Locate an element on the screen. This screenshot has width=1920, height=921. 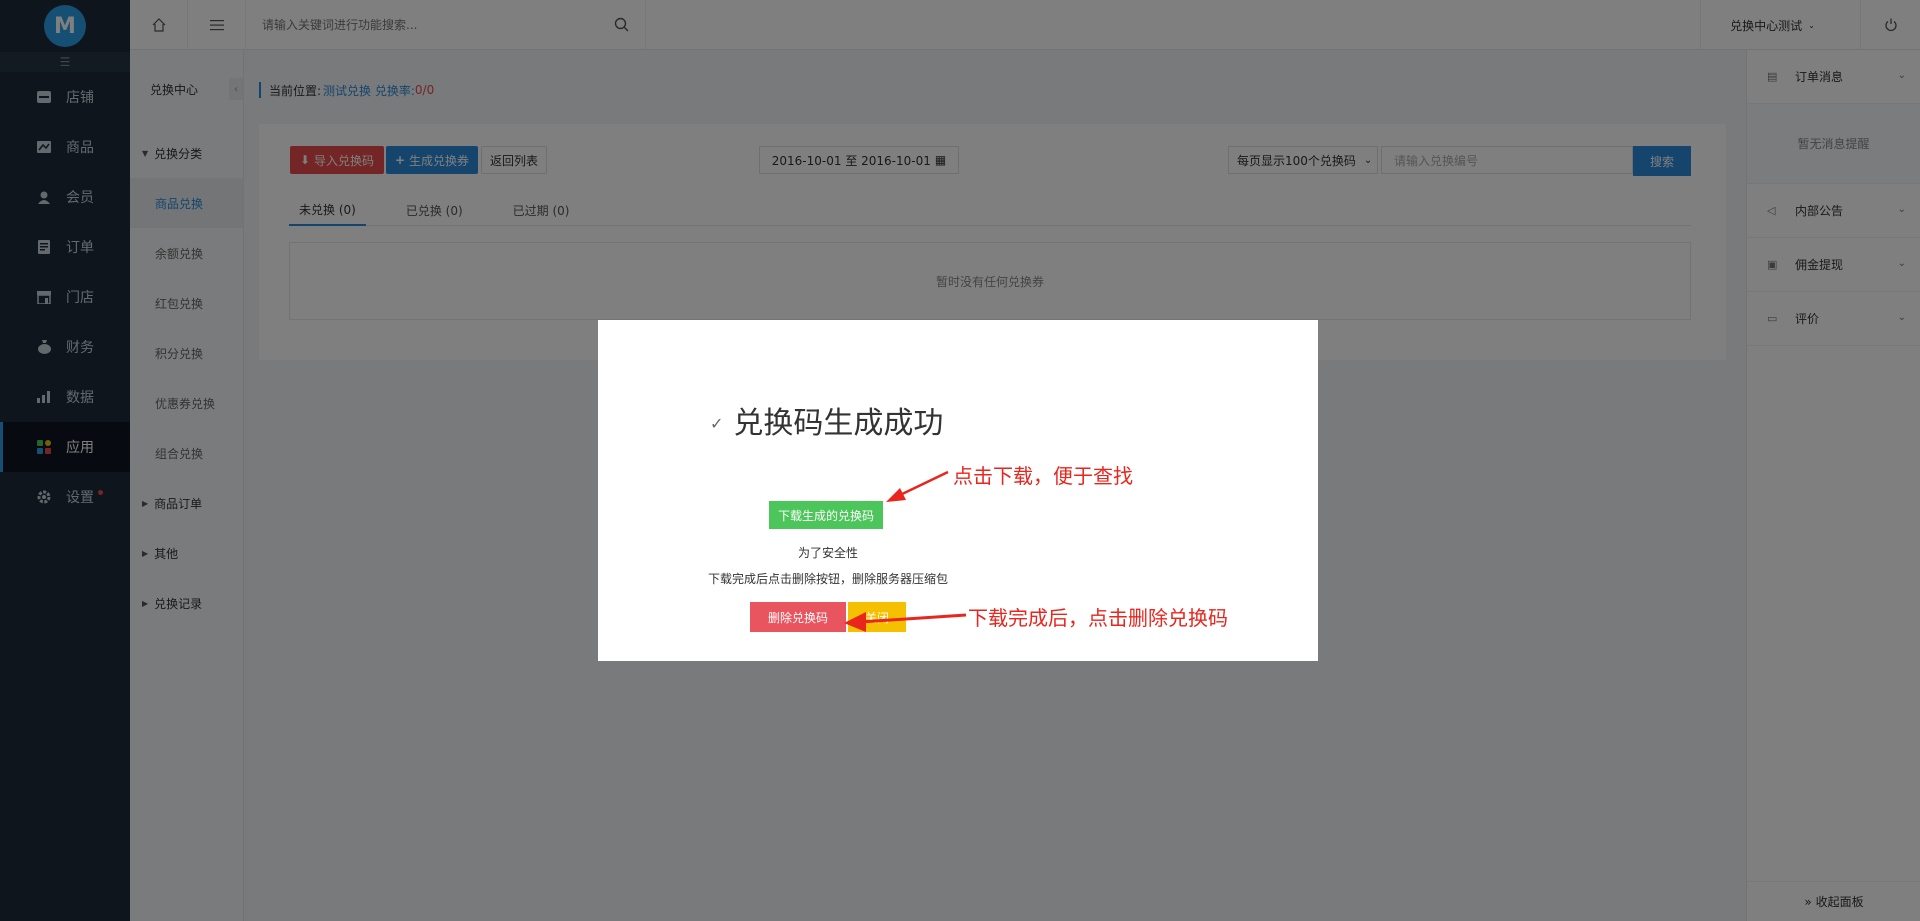
delete-codes-button: 删除兑换码 is located at coordinates (798, 617).